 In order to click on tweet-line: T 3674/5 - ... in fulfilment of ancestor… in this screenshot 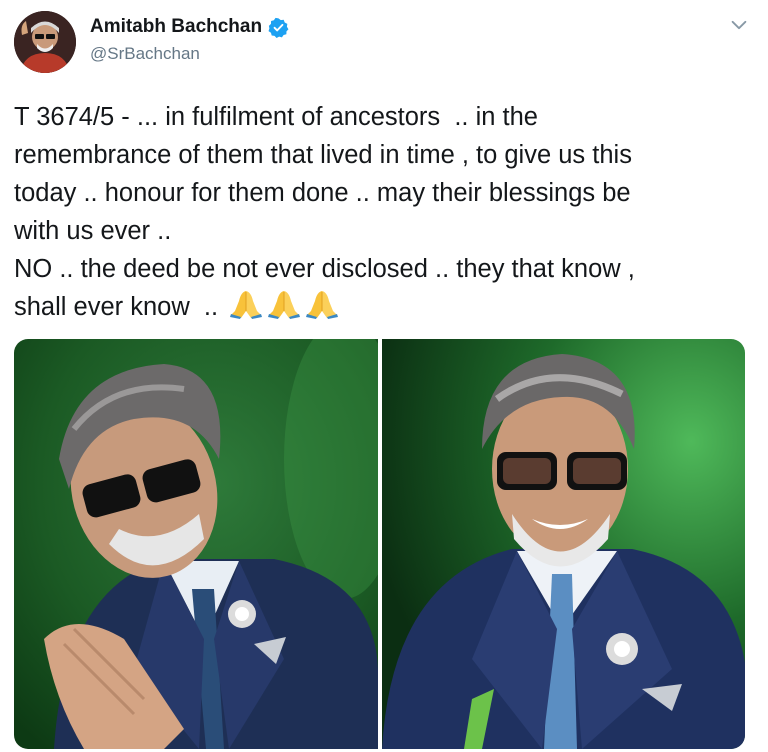, I will do `click(276, 117)`.